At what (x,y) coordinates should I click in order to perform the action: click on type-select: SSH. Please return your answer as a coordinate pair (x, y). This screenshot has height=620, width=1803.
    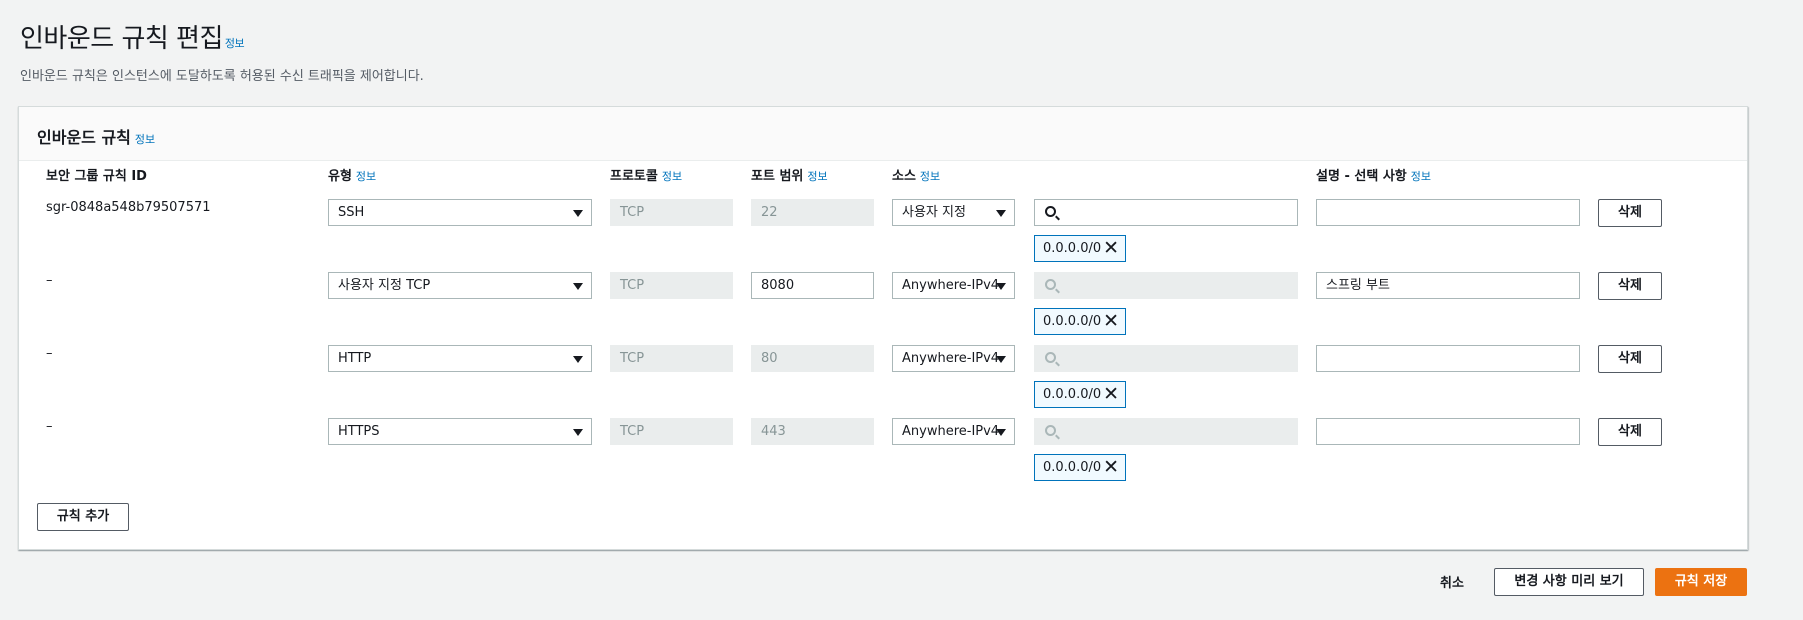
    Looking at the image, I should click on (460, 212).